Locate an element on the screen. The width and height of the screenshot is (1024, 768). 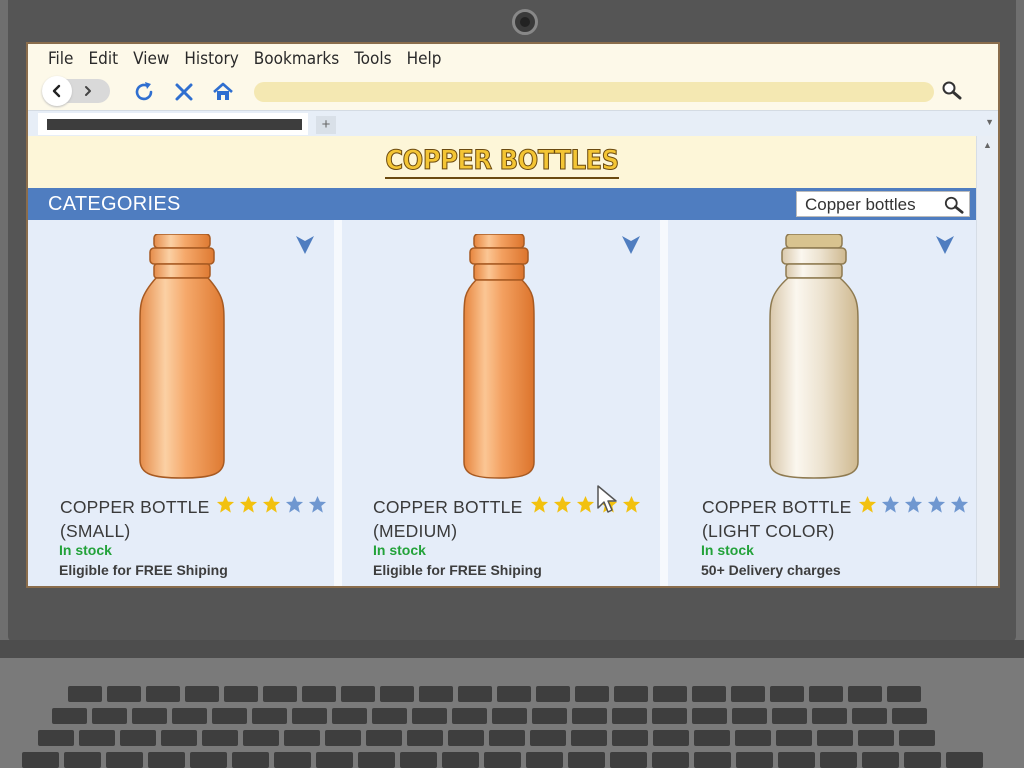
light-bottle-image is located at coordinates (814, 356).